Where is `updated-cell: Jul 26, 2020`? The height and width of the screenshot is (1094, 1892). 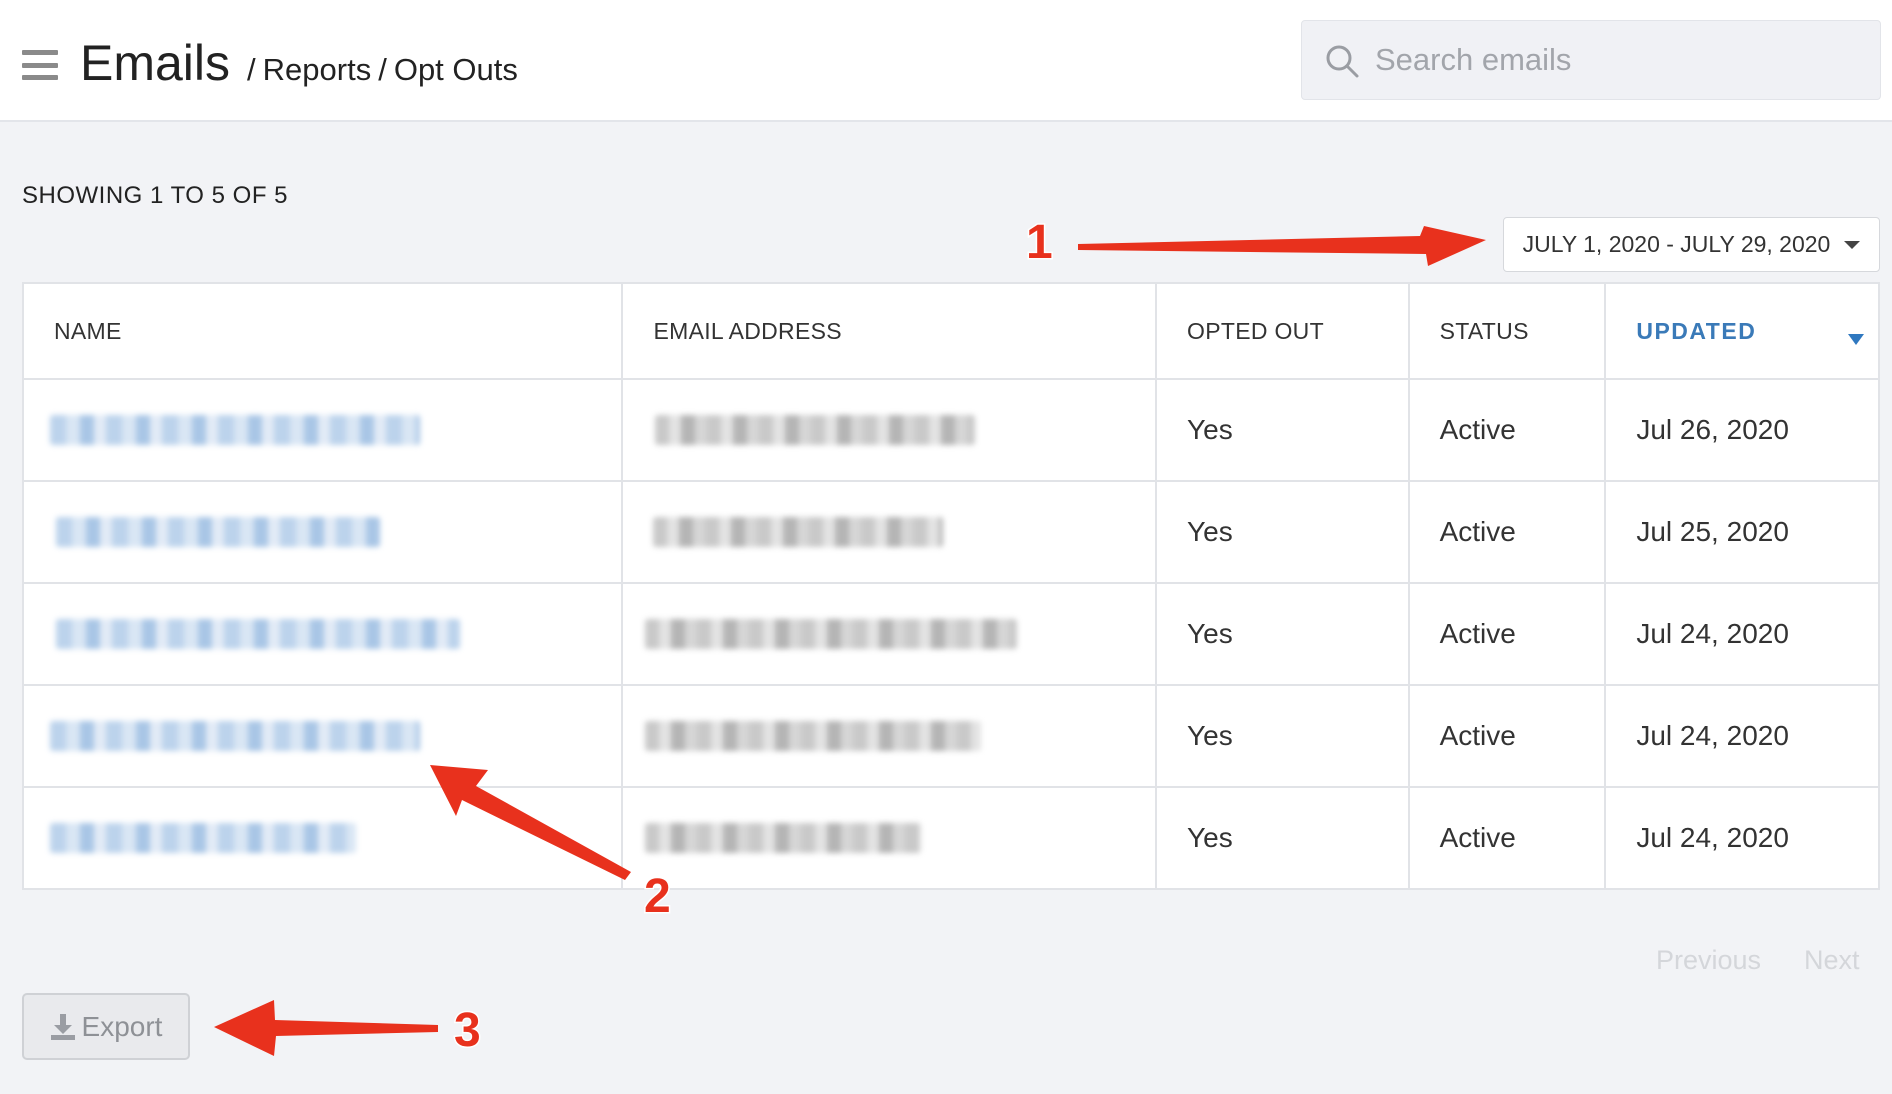 updated-cell: Jul 26, 2020 is located at coordinates (1742, 430).